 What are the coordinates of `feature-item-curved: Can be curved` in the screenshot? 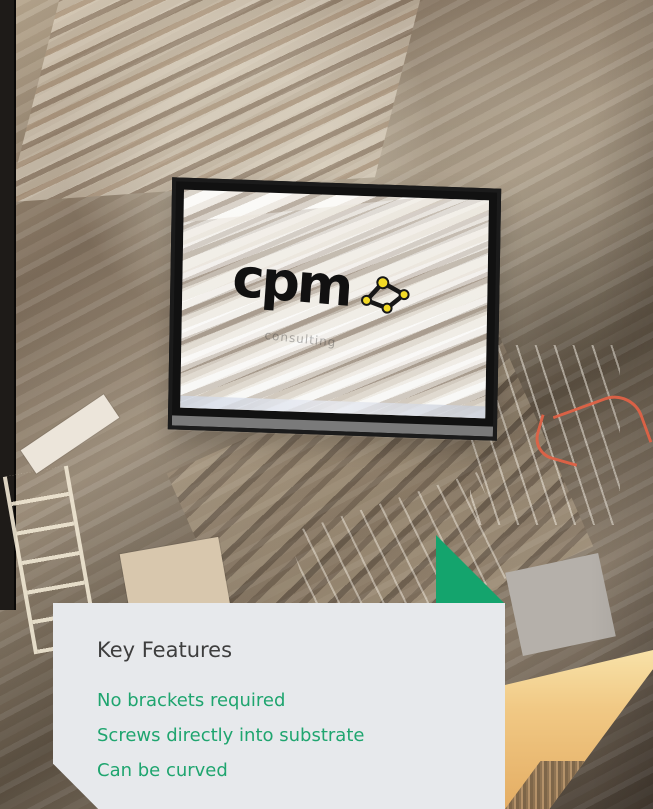 It's located at (162, 770).